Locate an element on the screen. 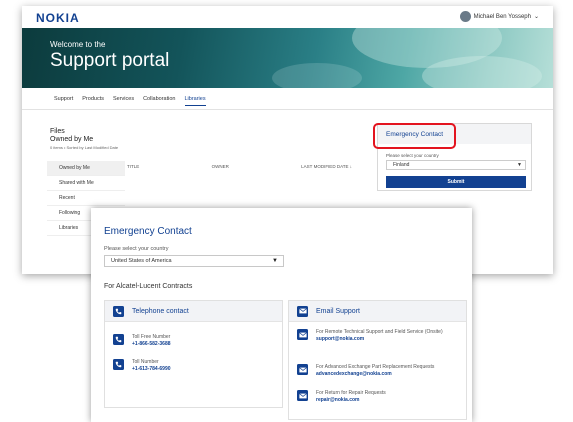 Image resolution: width=573 pixels, height=422 pixels. nav-collaboration: Collaboration is located at coordinates (159, 99).